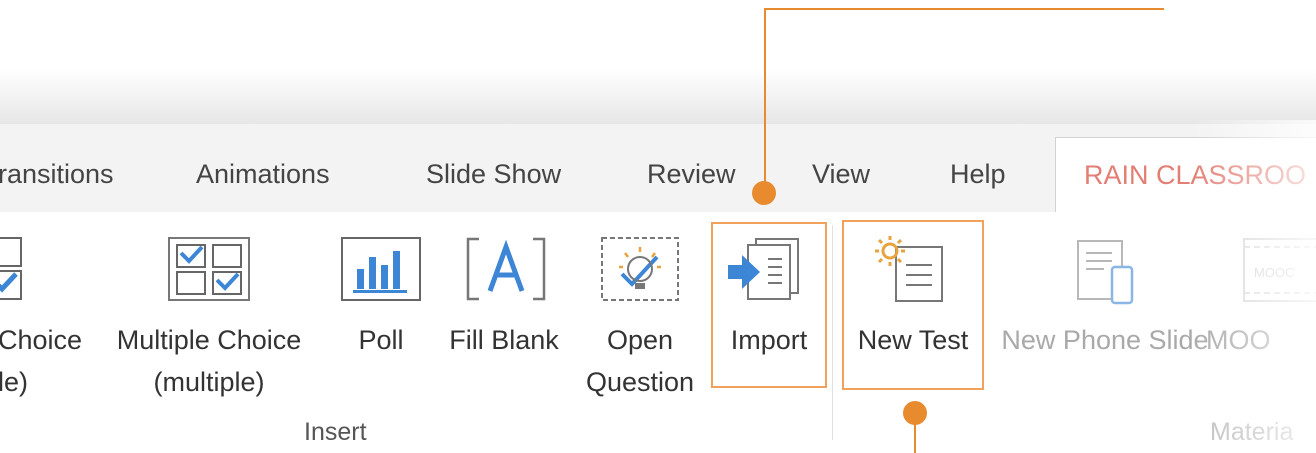 This screenshot has height=453, width=1316. Describe the element at coordinates (11, 268) in the screenshot. I see `checkbox-list-icon` at that location.